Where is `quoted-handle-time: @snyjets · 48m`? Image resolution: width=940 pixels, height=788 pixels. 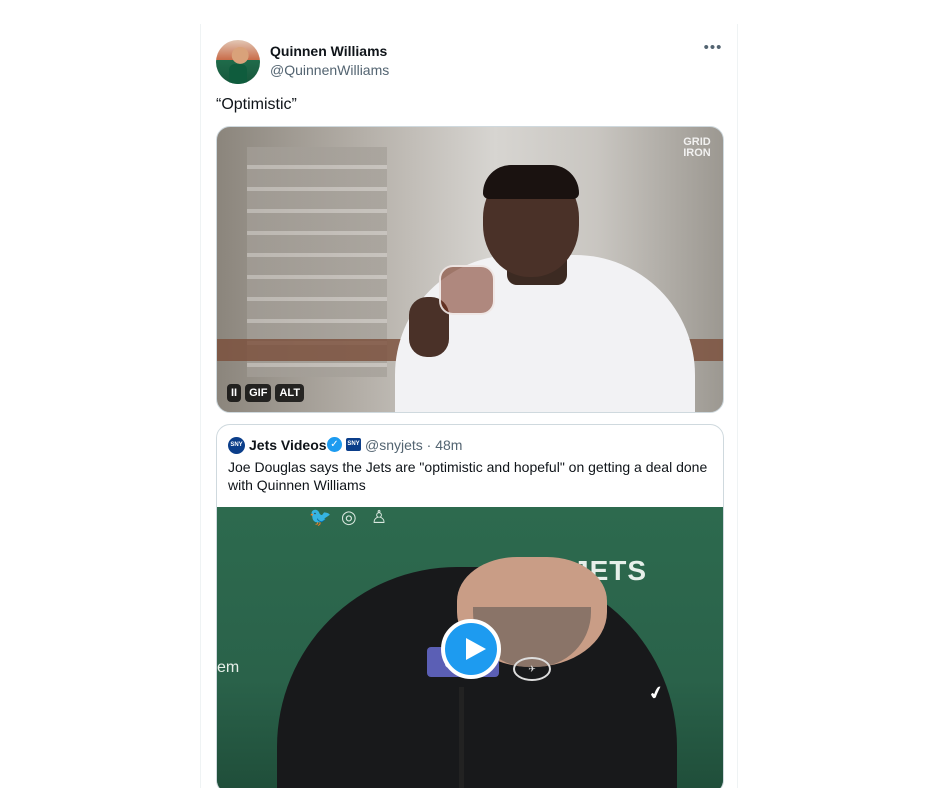 quoted-handle-time: @snyjets · 48m is located at coordinates (413, 445).